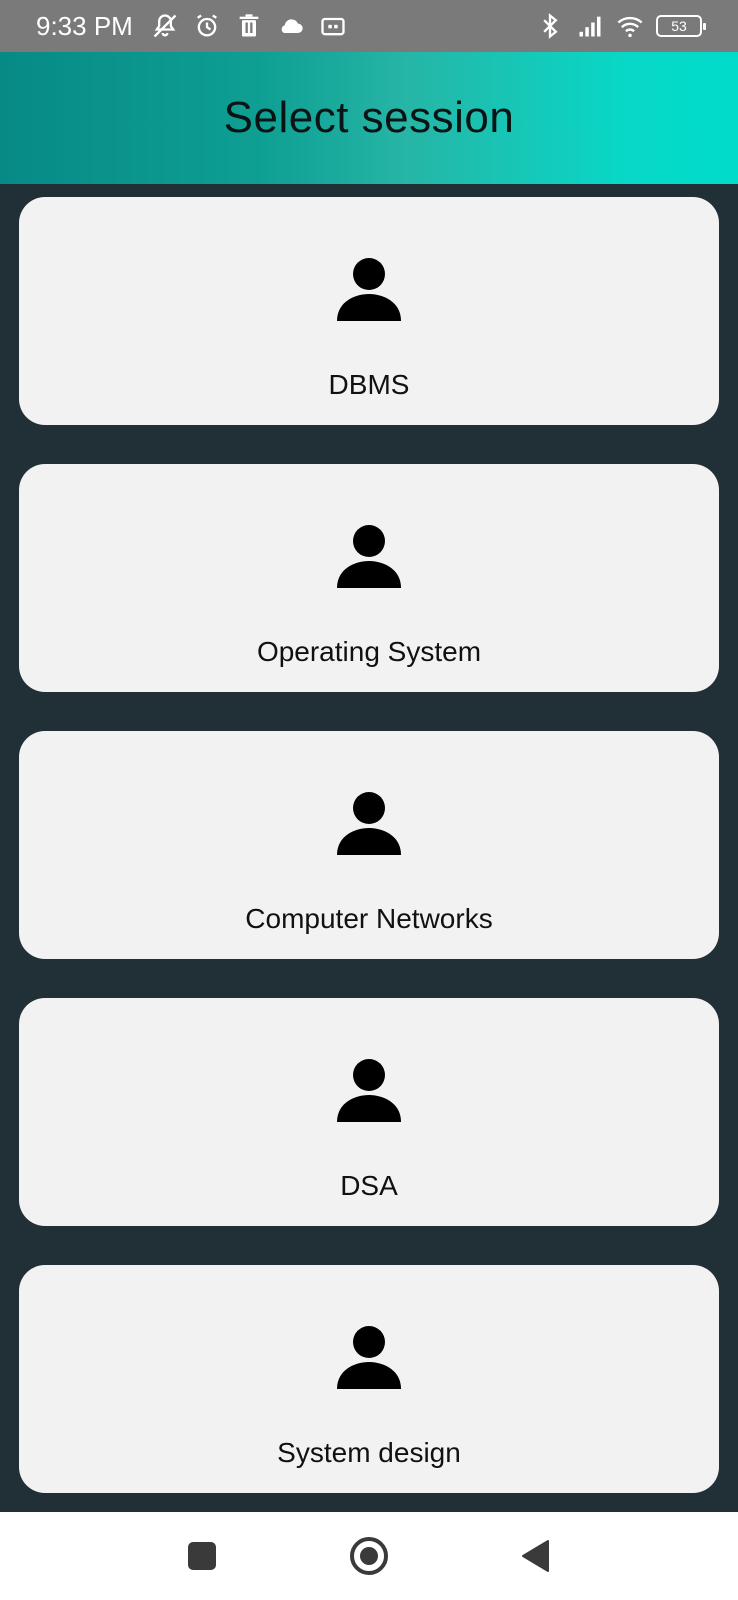 This screenshot has width=738, height=1600. I want to click on session-card-system-design: System design, so click(369, 1379).